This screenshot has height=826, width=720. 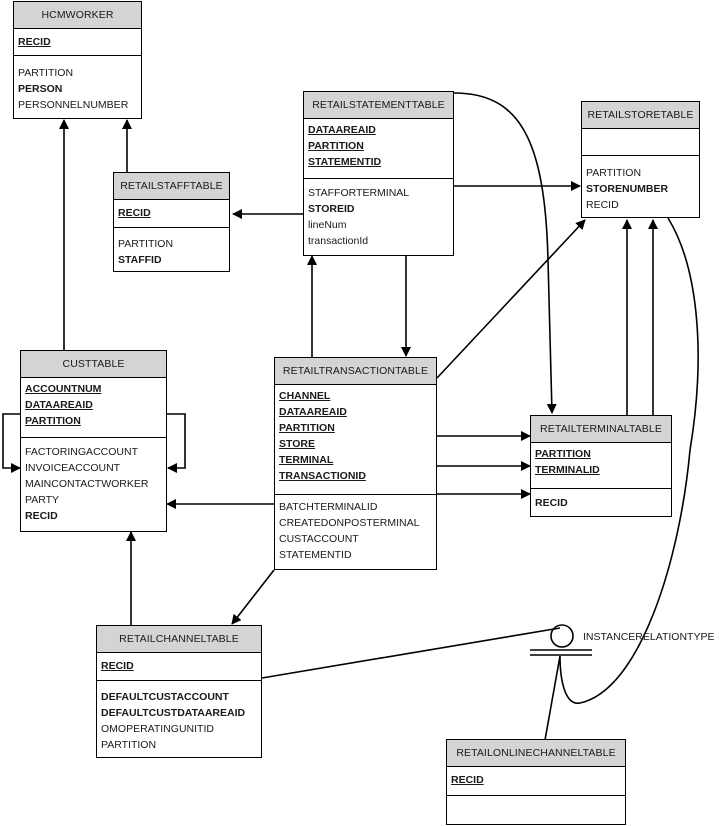 I want to click on key-field: TERMINAL, so click(x=306, y=460).